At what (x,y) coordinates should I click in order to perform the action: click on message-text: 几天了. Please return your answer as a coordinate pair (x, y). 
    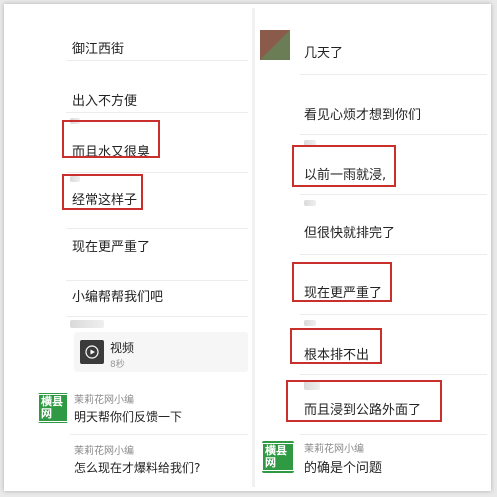
    Looking at the image, I should click on (324, 53).